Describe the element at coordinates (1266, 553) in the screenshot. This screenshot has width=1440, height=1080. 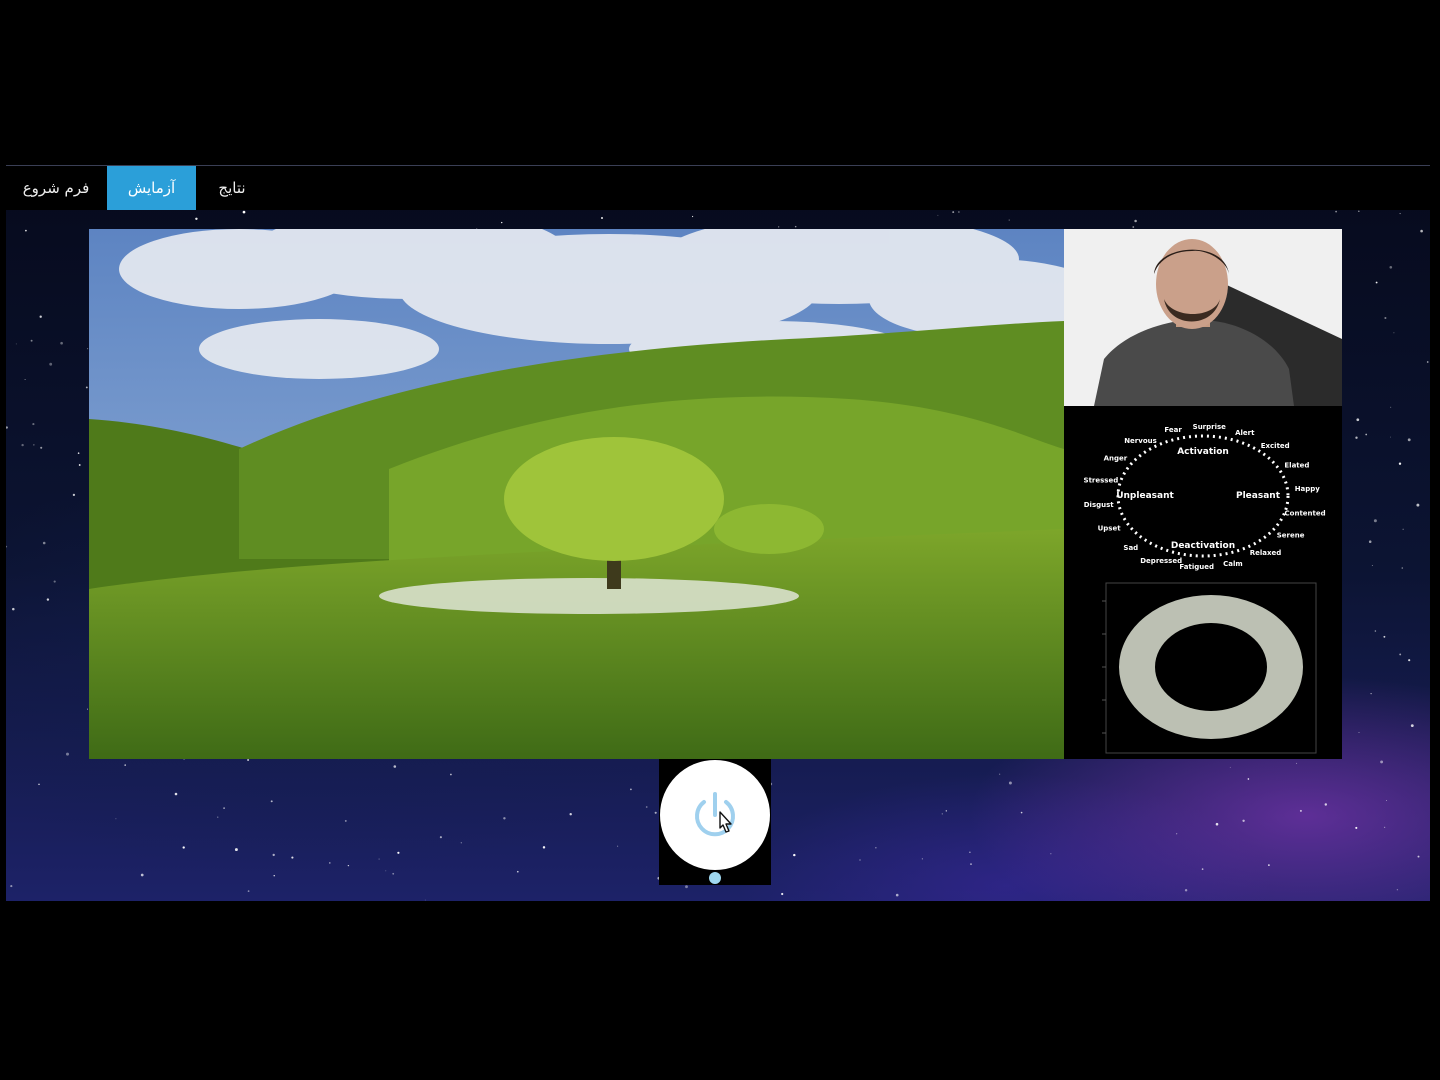
I see `emotion-label: Relaxed` at that location.